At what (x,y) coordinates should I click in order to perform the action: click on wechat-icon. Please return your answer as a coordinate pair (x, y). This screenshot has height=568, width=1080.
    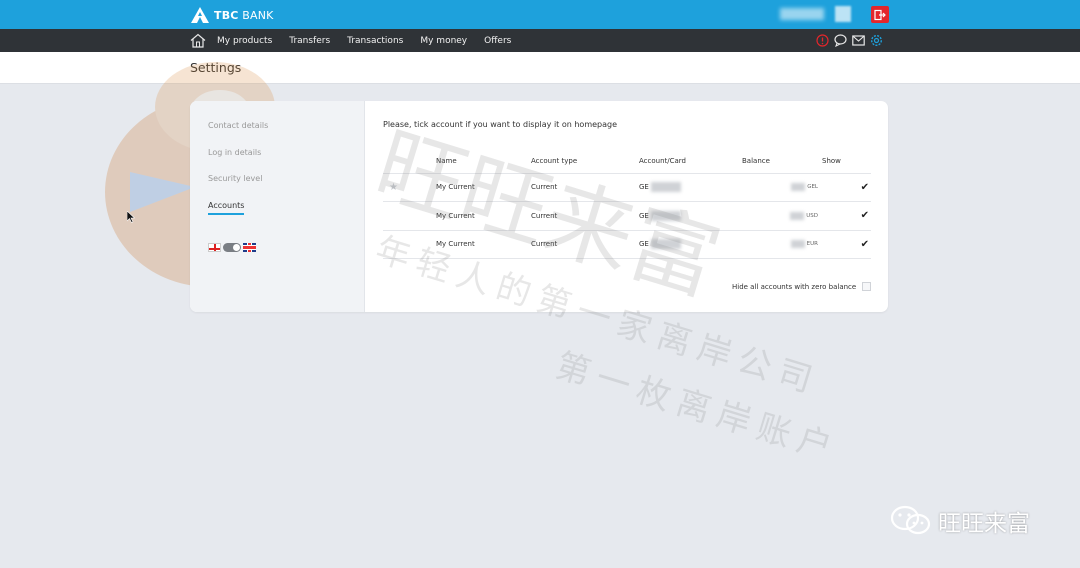
    Looking at the image, I should click on (910, 520).